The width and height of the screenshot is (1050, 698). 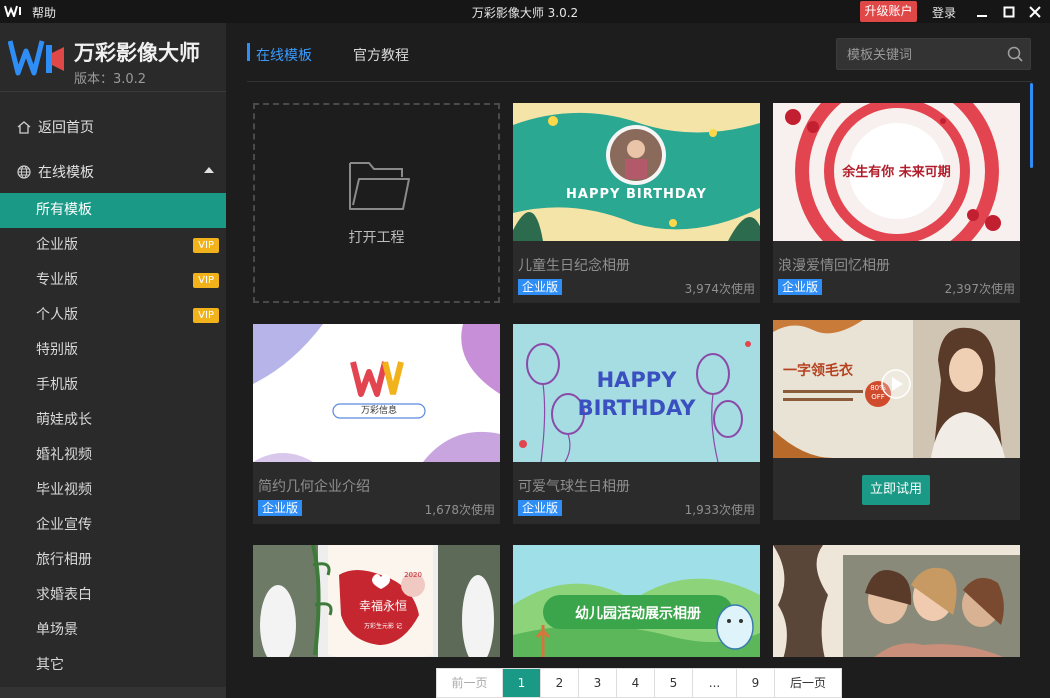 What do you see at coordinates (818, 371) in the screenshot?
I see `thumbnail-caption: 一字领毛衣` at bounding box center [818, 371].